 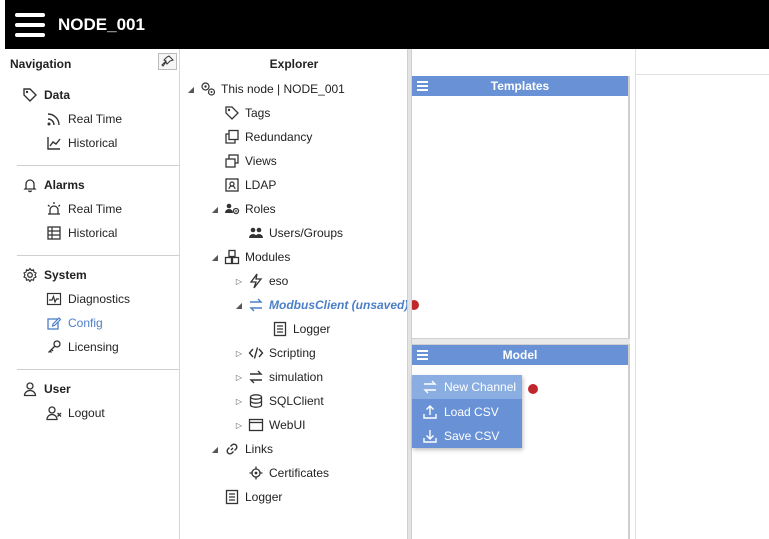 What do you see at coordinates (232, 257) in the screenshot?
I see `cubes-icon` at bounding box center [232, 257].